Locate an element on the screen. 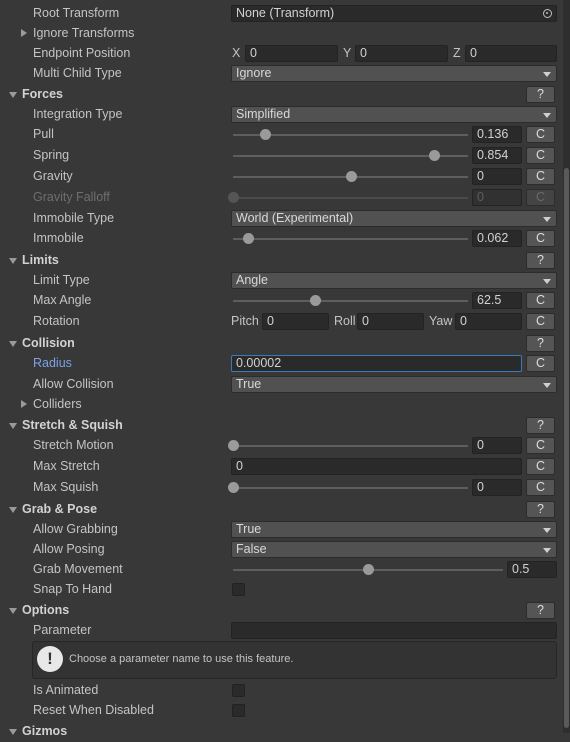  is-animated-checkbox is located at coordinates (238, 690).